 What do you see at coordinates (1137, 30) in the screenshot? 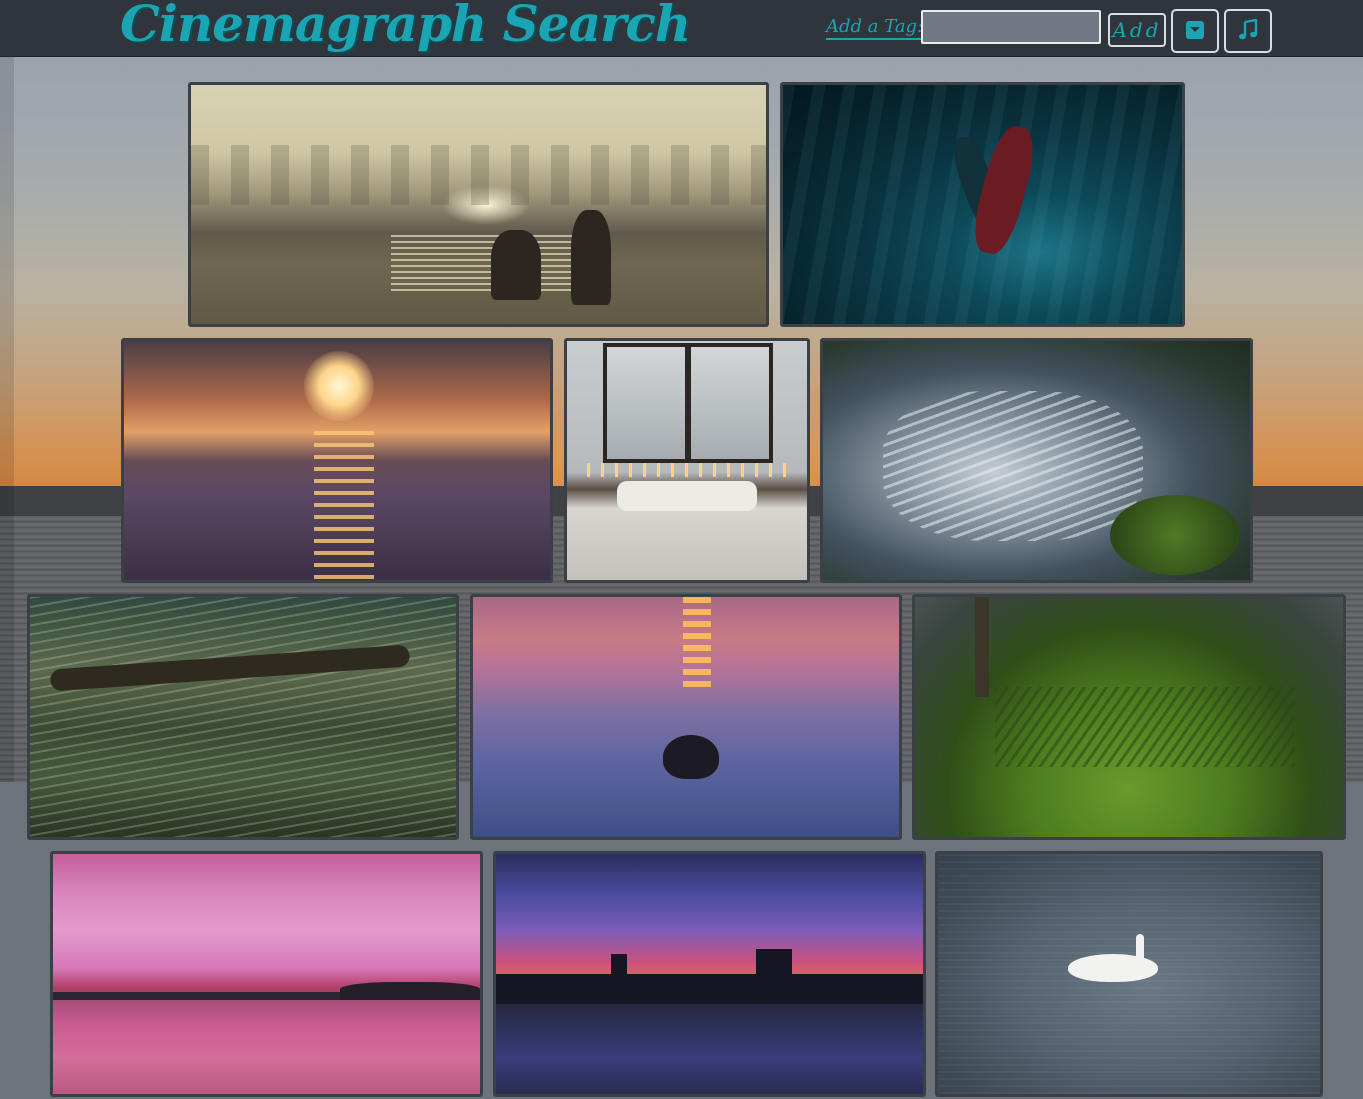
I see `add-tag-button: Add` at bounding box center [1137, 30].